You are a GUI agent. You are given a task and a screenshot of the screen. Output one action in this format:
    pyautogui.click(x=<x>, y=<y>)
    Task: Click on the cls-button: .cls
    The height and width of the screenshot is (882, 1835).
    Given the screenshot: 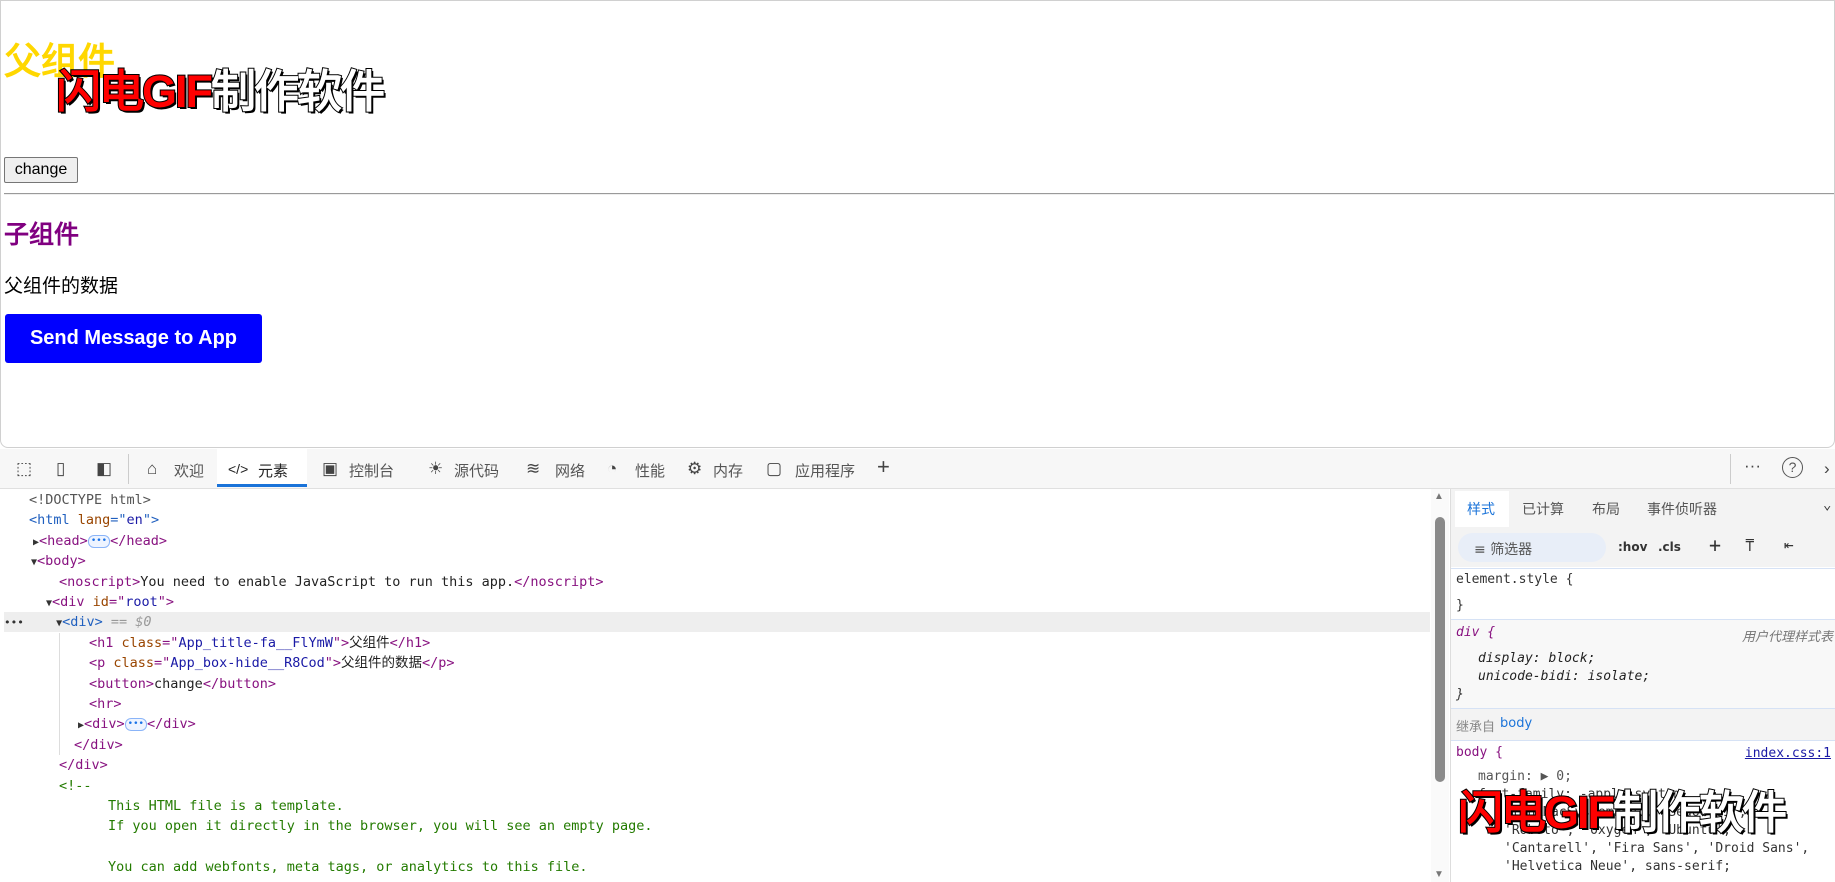 What is the action you would take?
    pyautogui.click(x=1669, y=547)
    